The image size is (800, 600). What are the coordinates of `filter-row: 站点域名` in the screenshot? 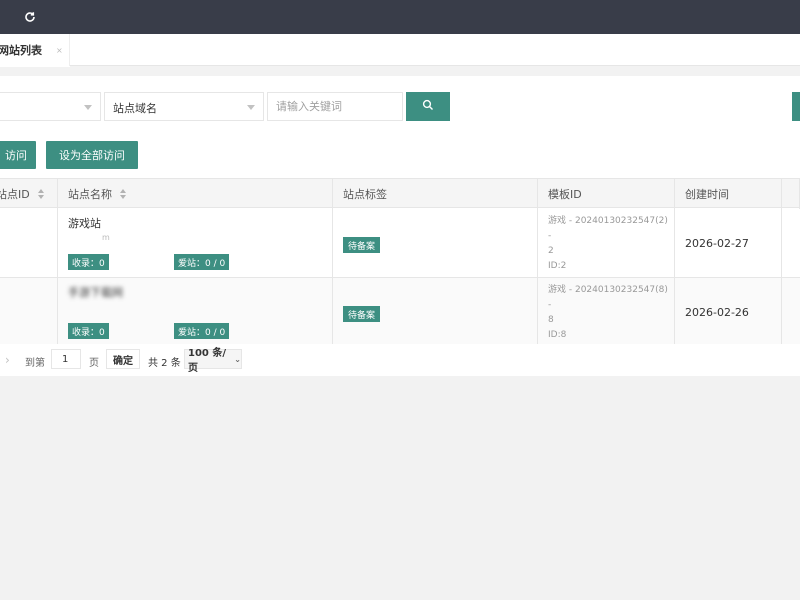 It's located at (400, 107).